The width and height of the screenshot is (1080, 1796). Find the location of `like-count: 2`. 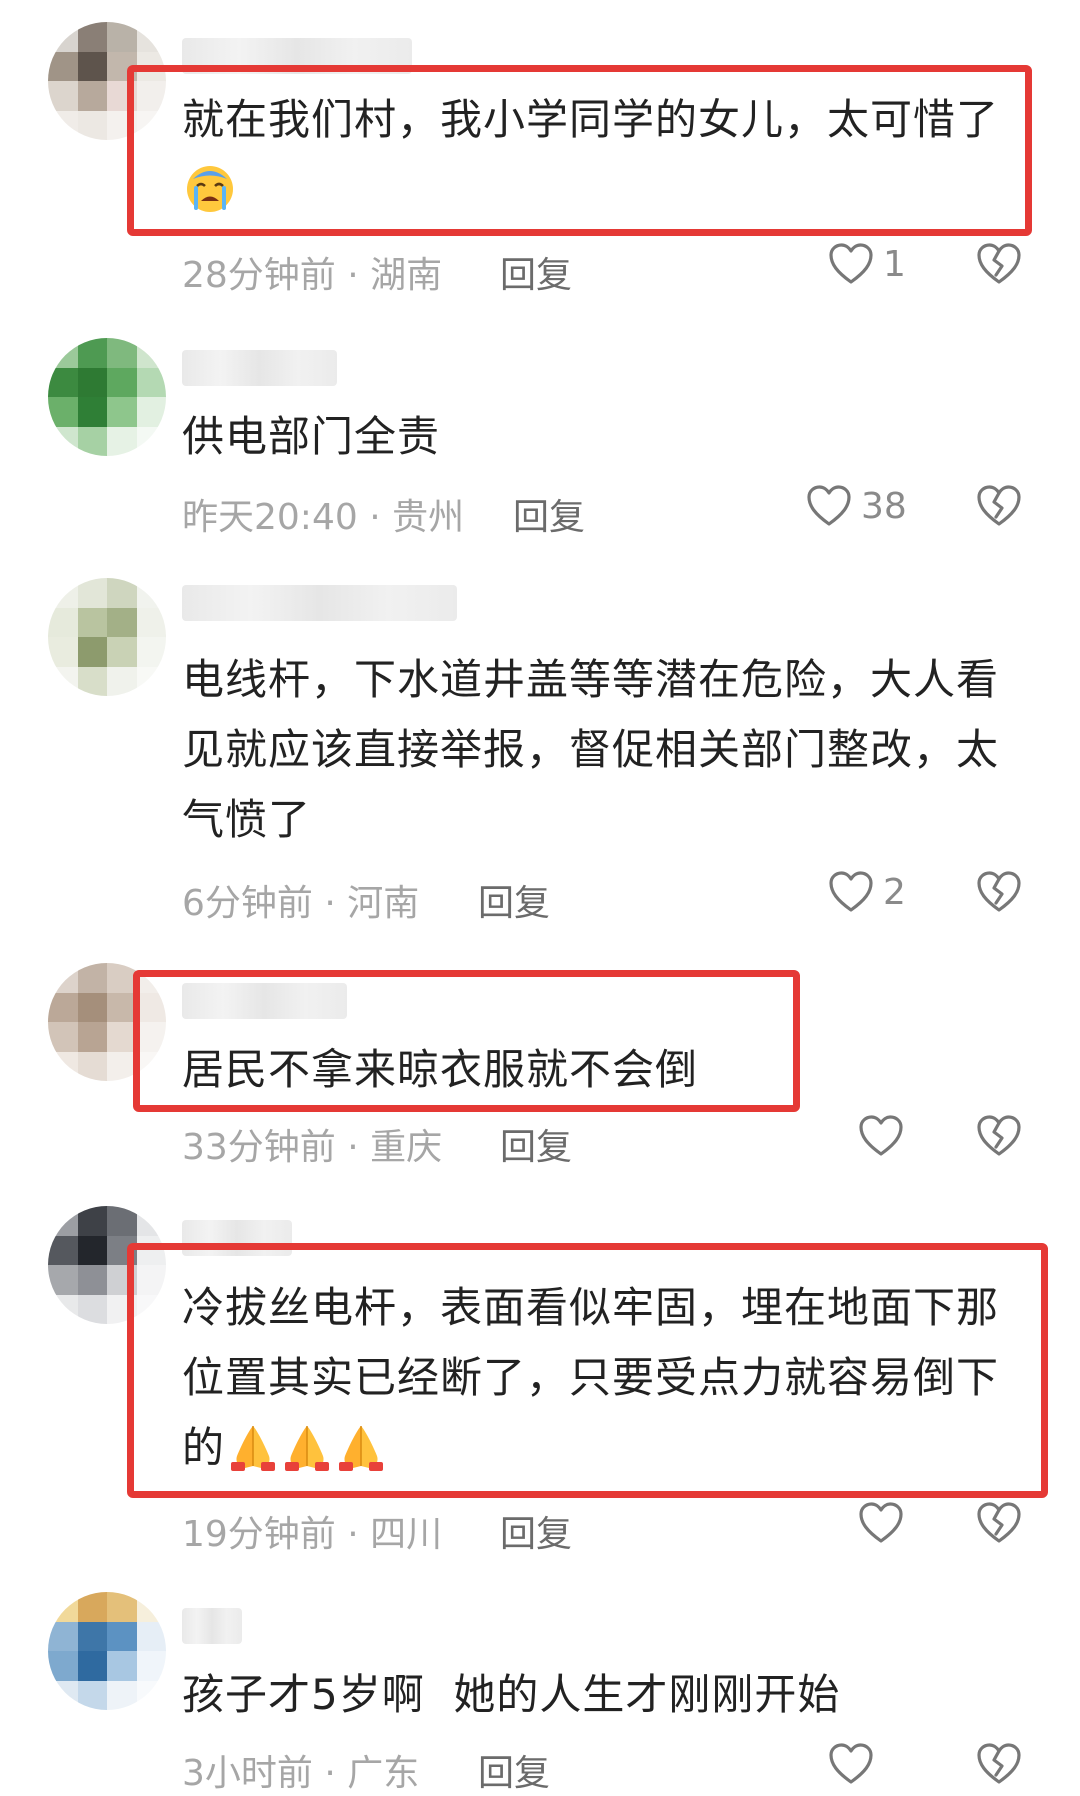

like-count: 2 is located at coordinates (894, 892).